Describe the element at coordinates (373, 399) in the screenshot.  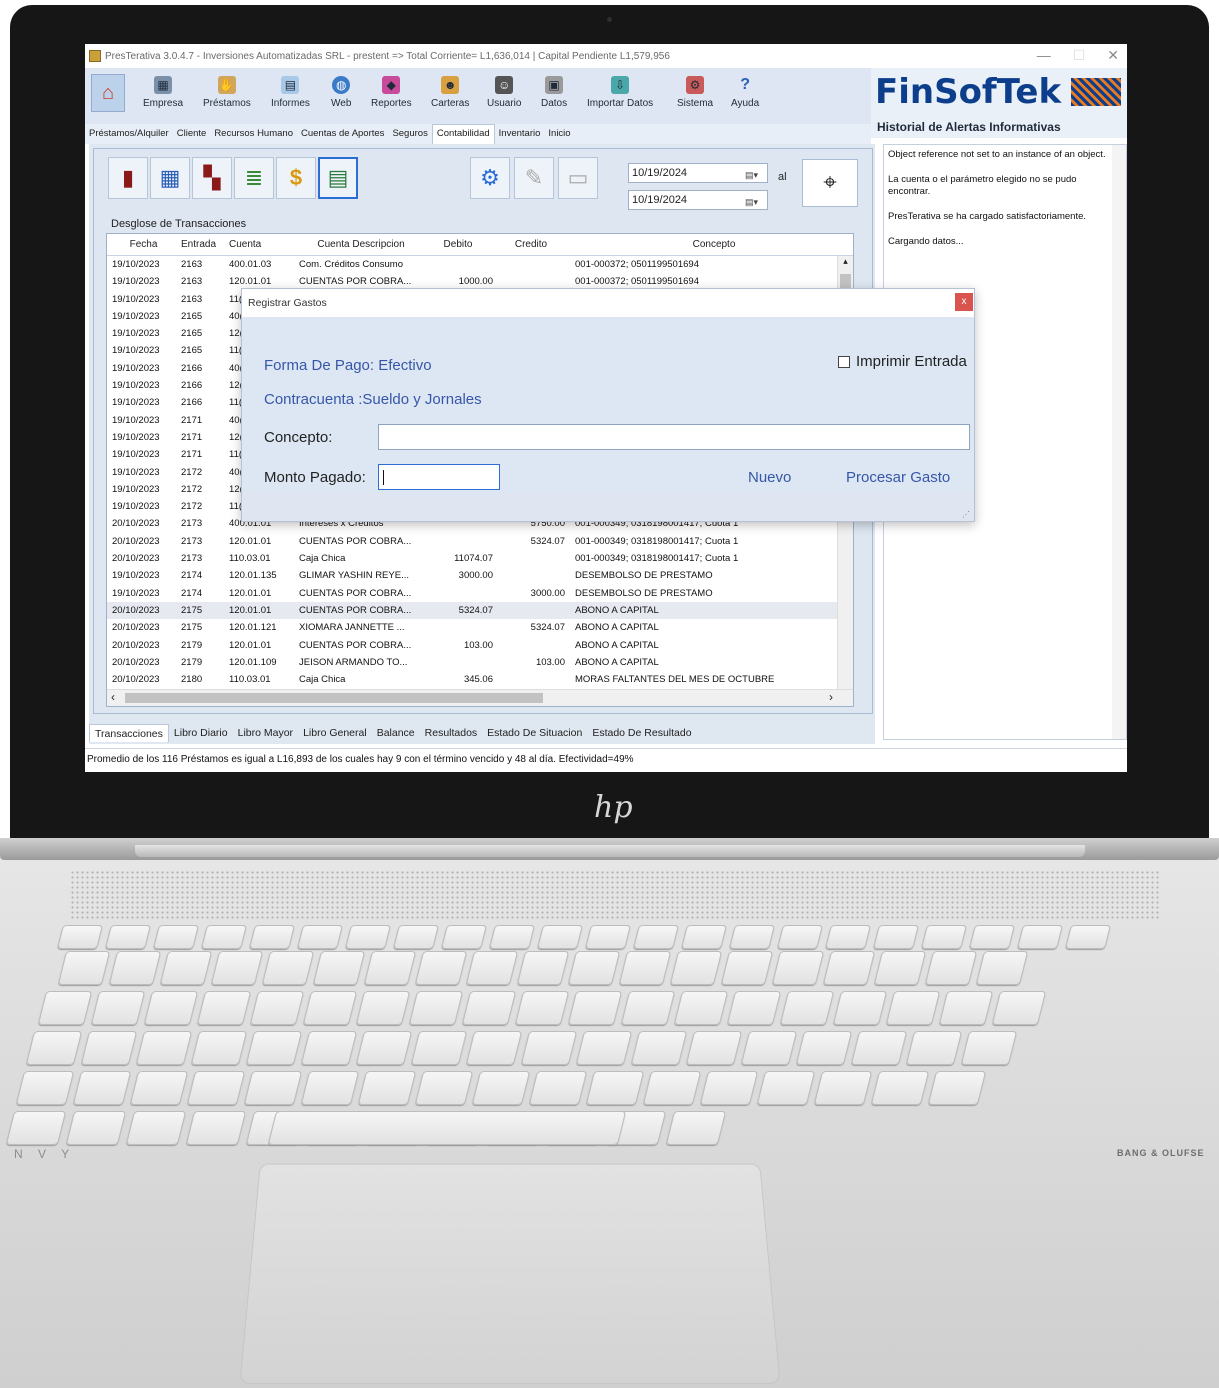
I see `contracuenta-label: Contracuenta :Sueldo y Jornales` at that location.